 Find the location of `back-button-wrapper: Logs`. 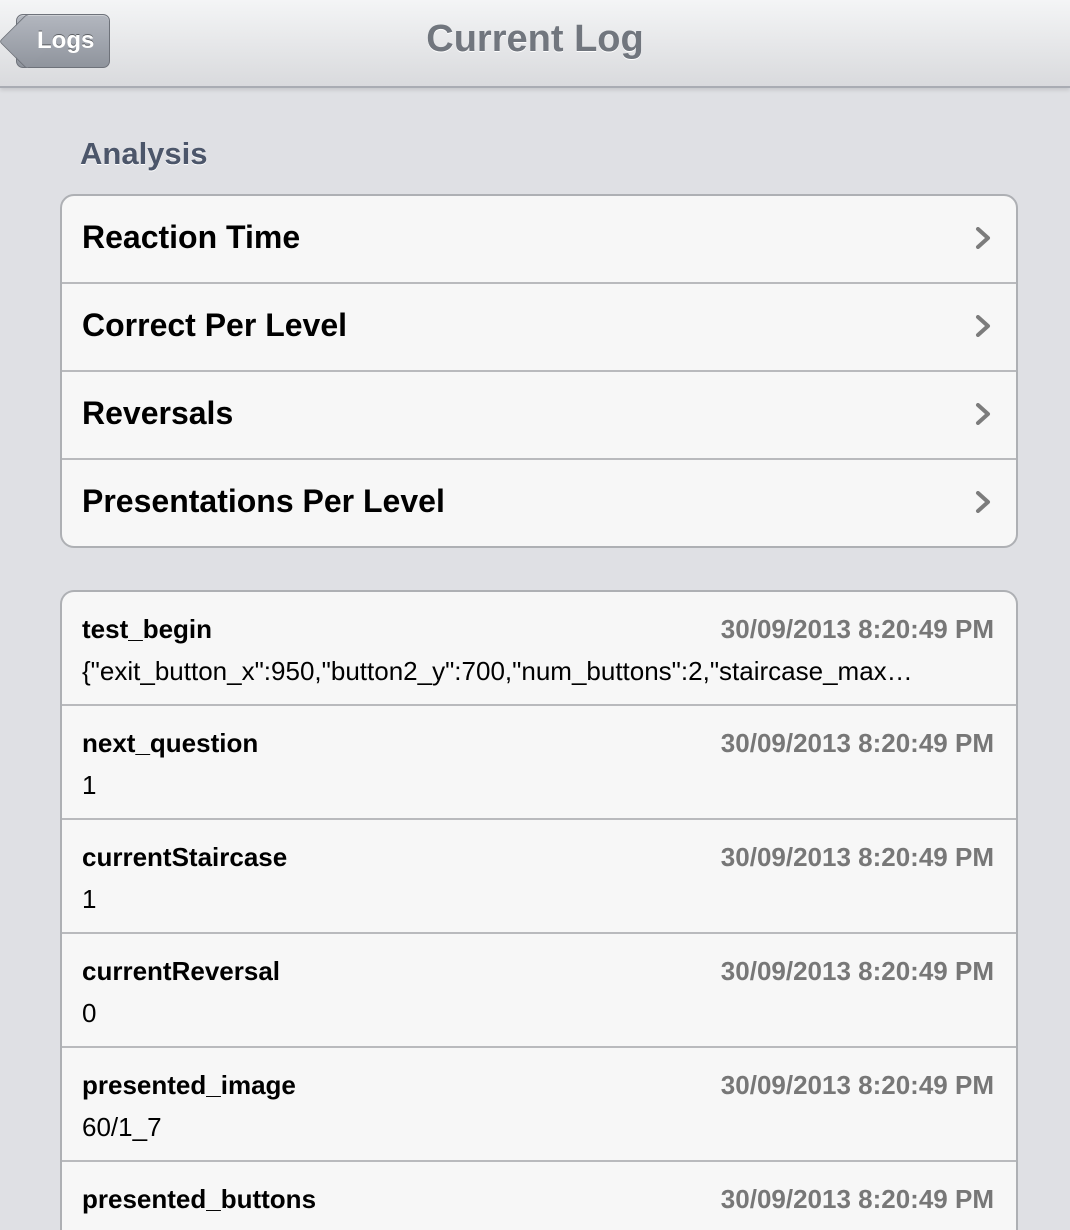

back-button-wrapper: Logs is located at coordinates (60, 43).